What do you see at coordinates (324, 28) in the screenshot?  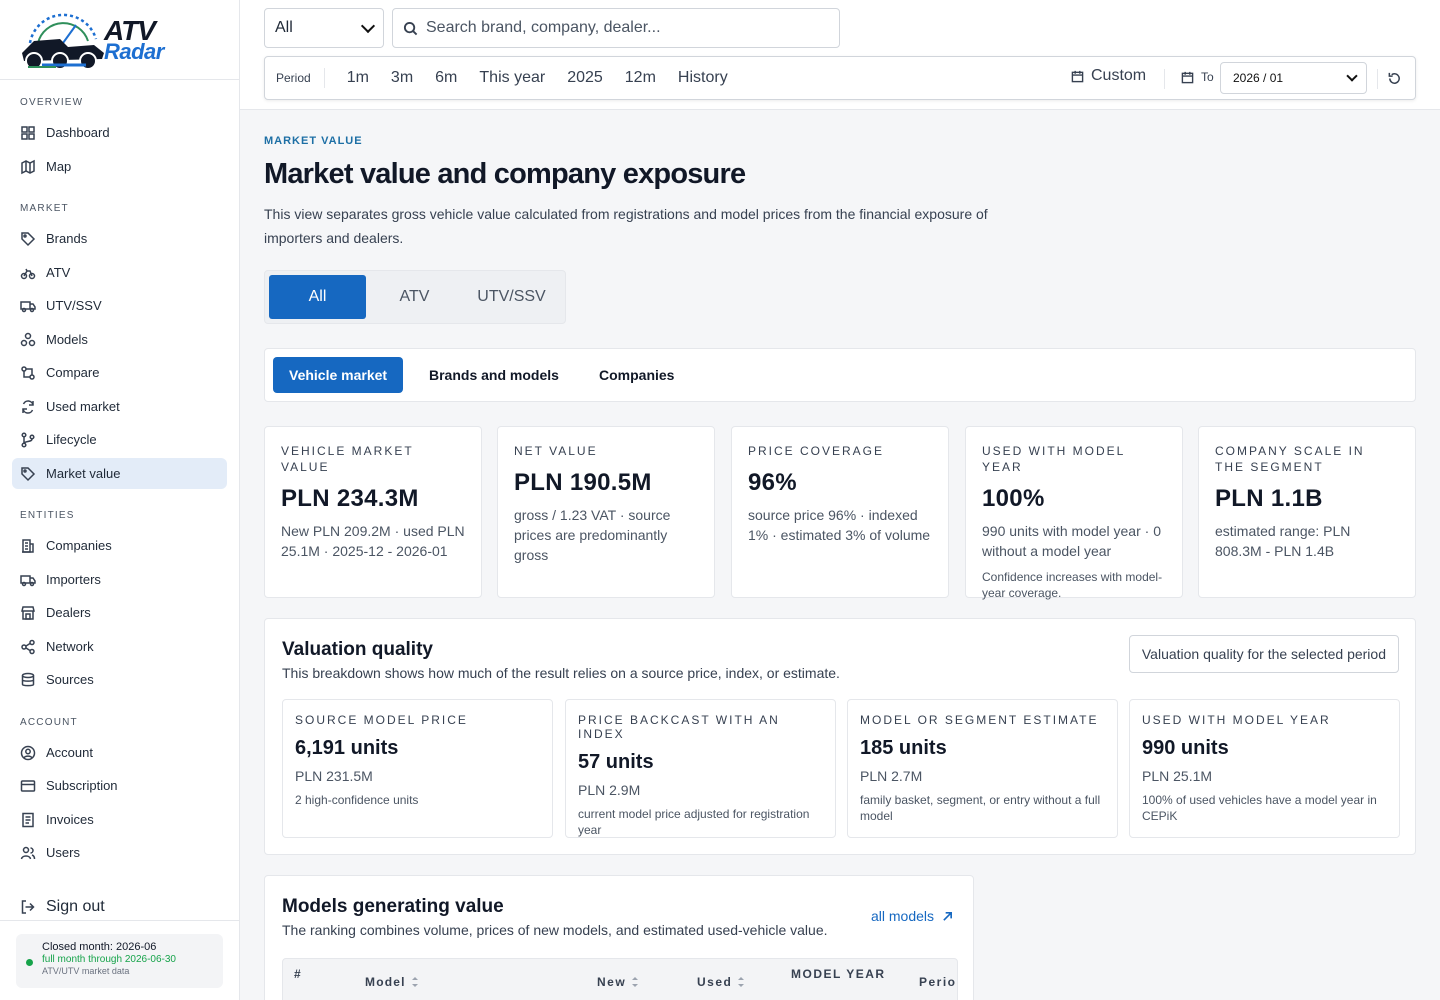 I see `category-select: All` at bounding box center [324, 28].